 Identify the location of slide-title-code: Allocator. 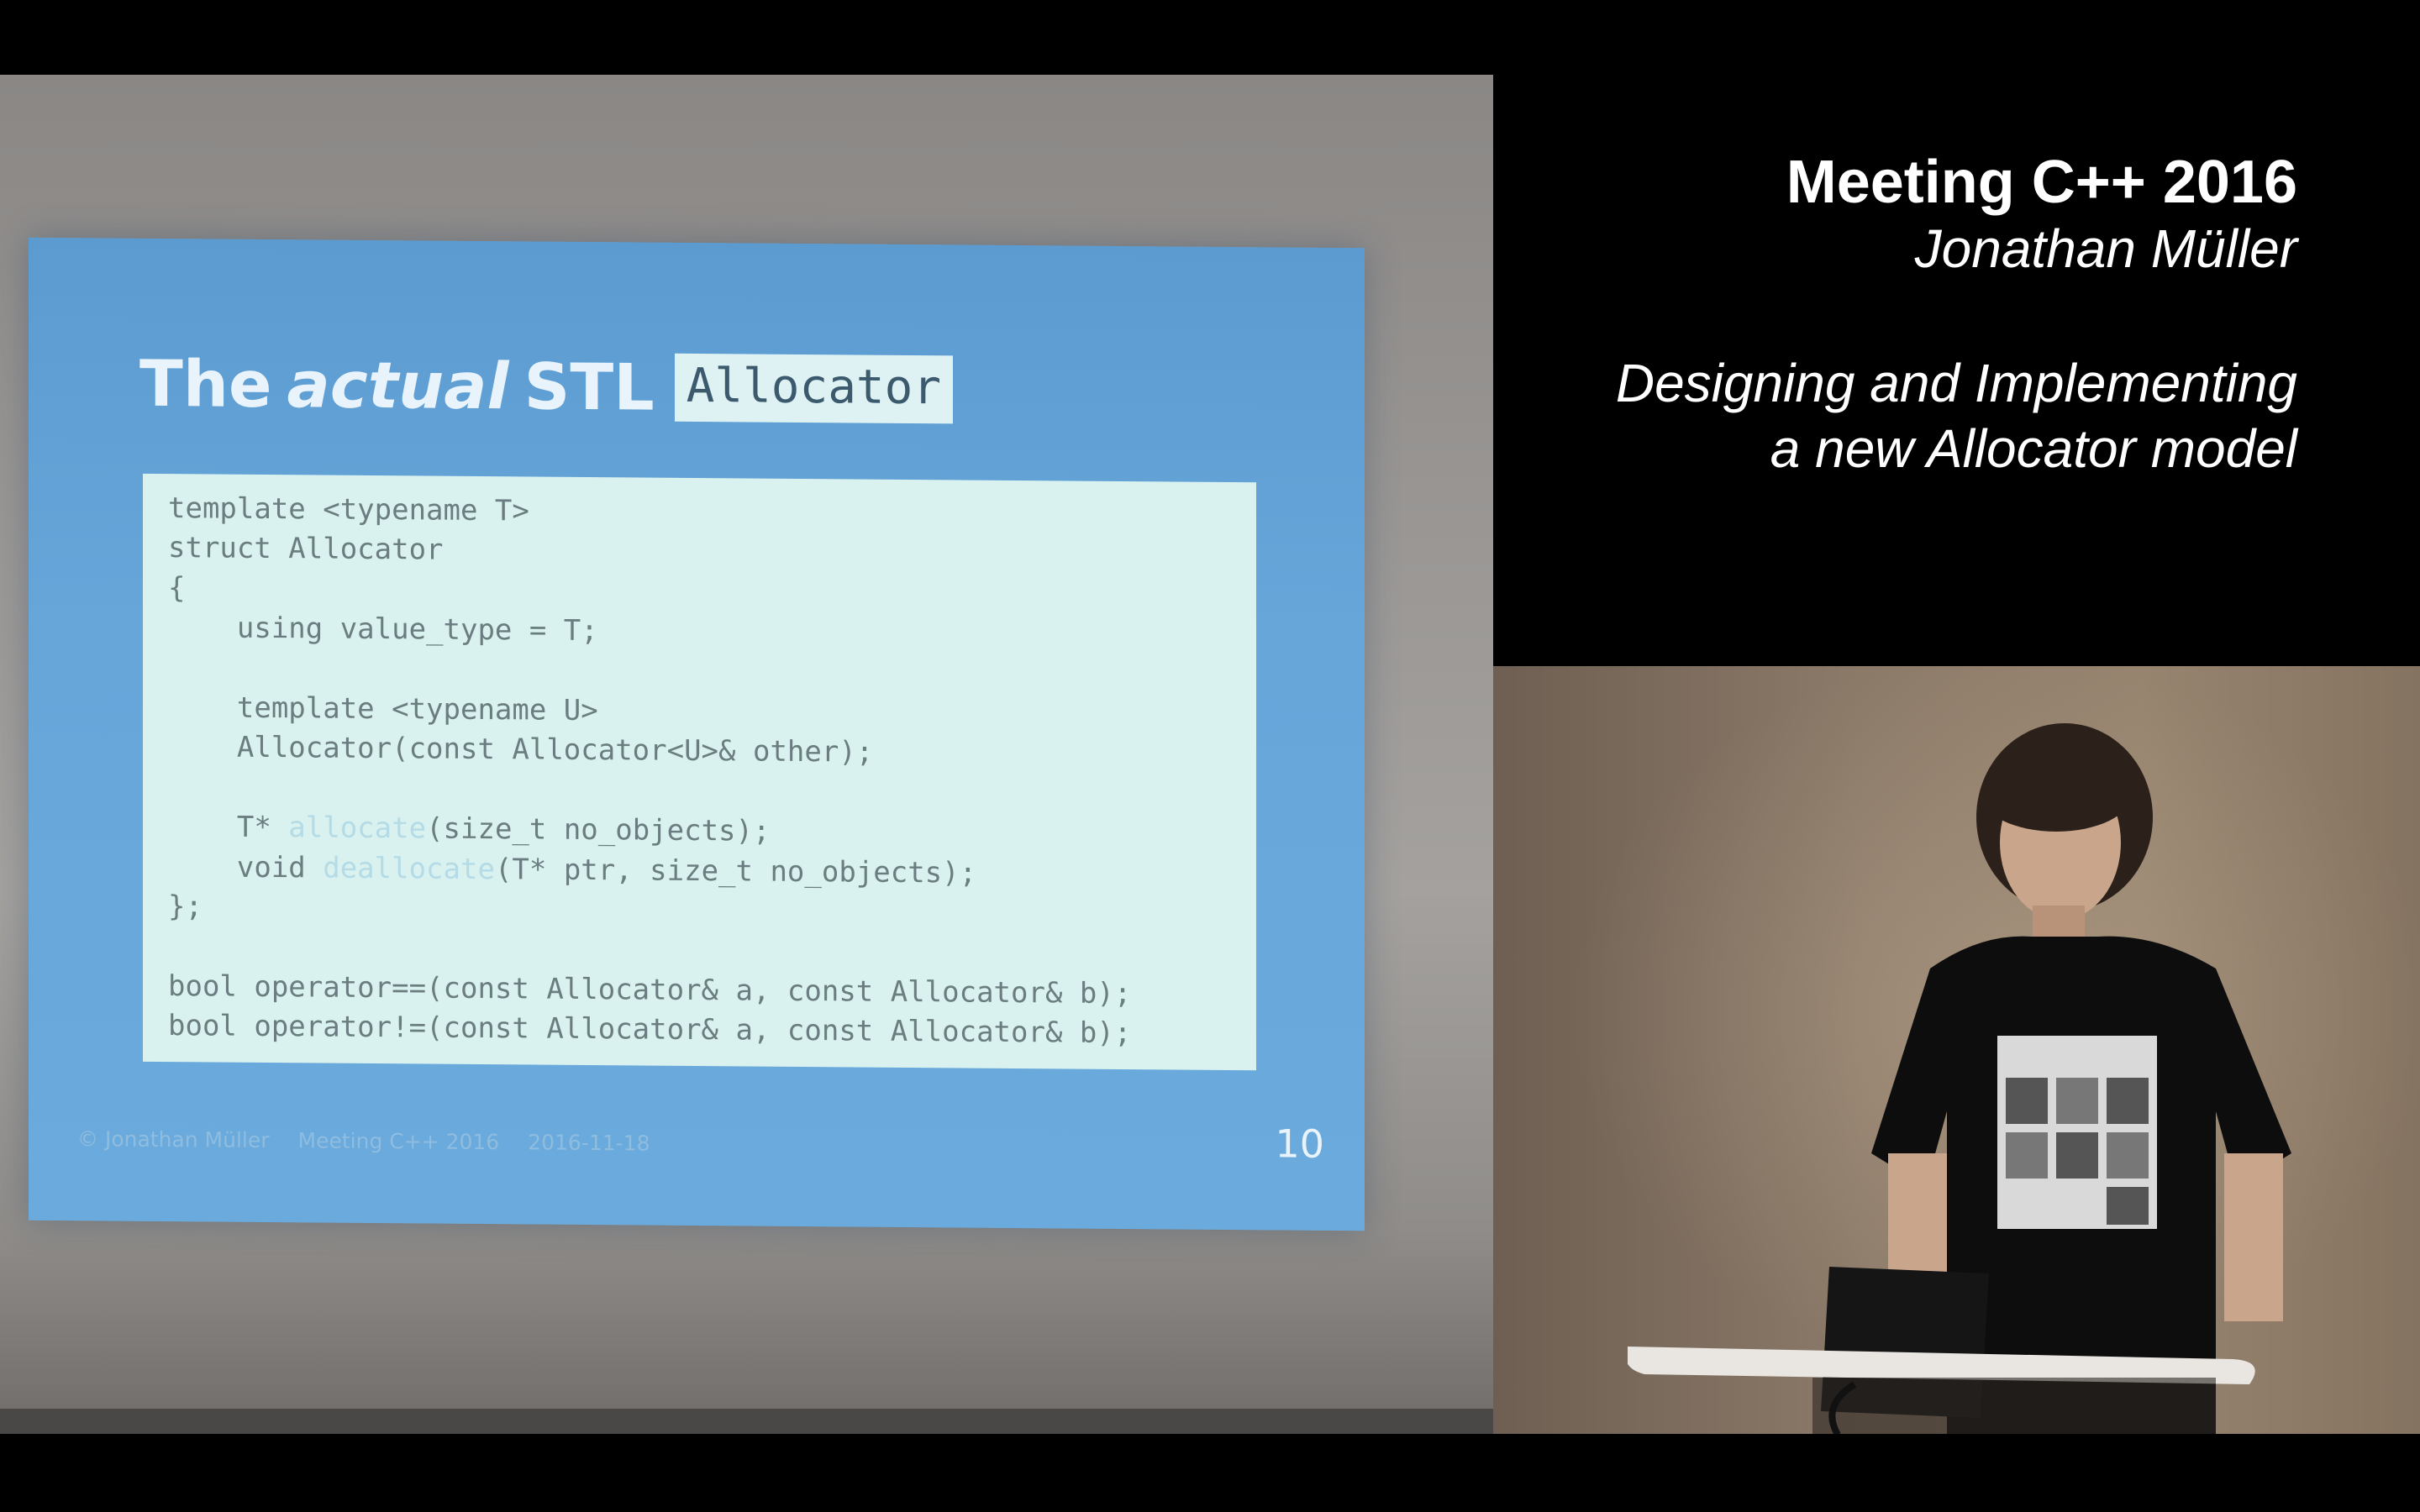
(814, 388).